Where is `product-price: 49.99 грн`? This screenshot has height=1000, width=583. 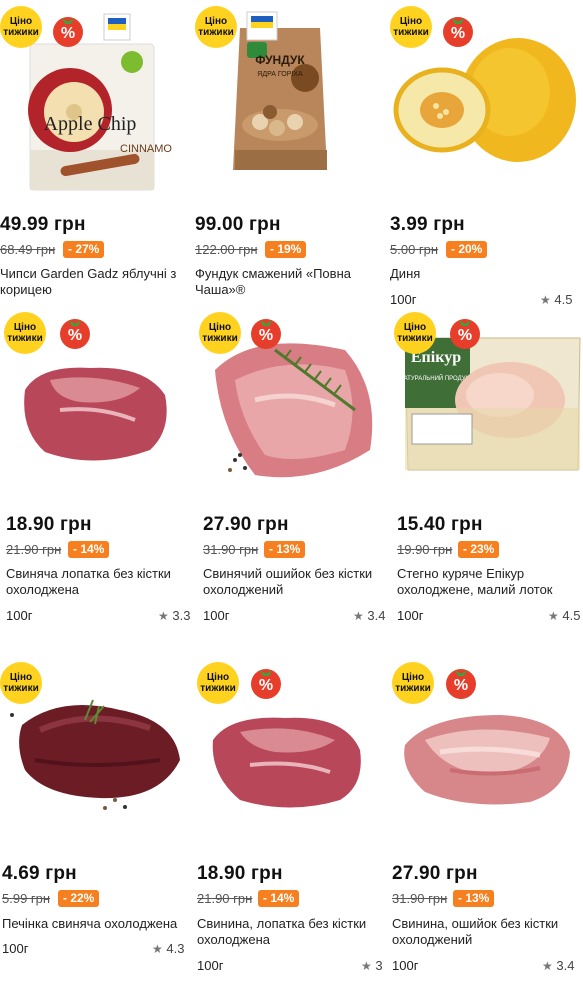
product-price: 49.99 грн is located at coordinates (43, 224).